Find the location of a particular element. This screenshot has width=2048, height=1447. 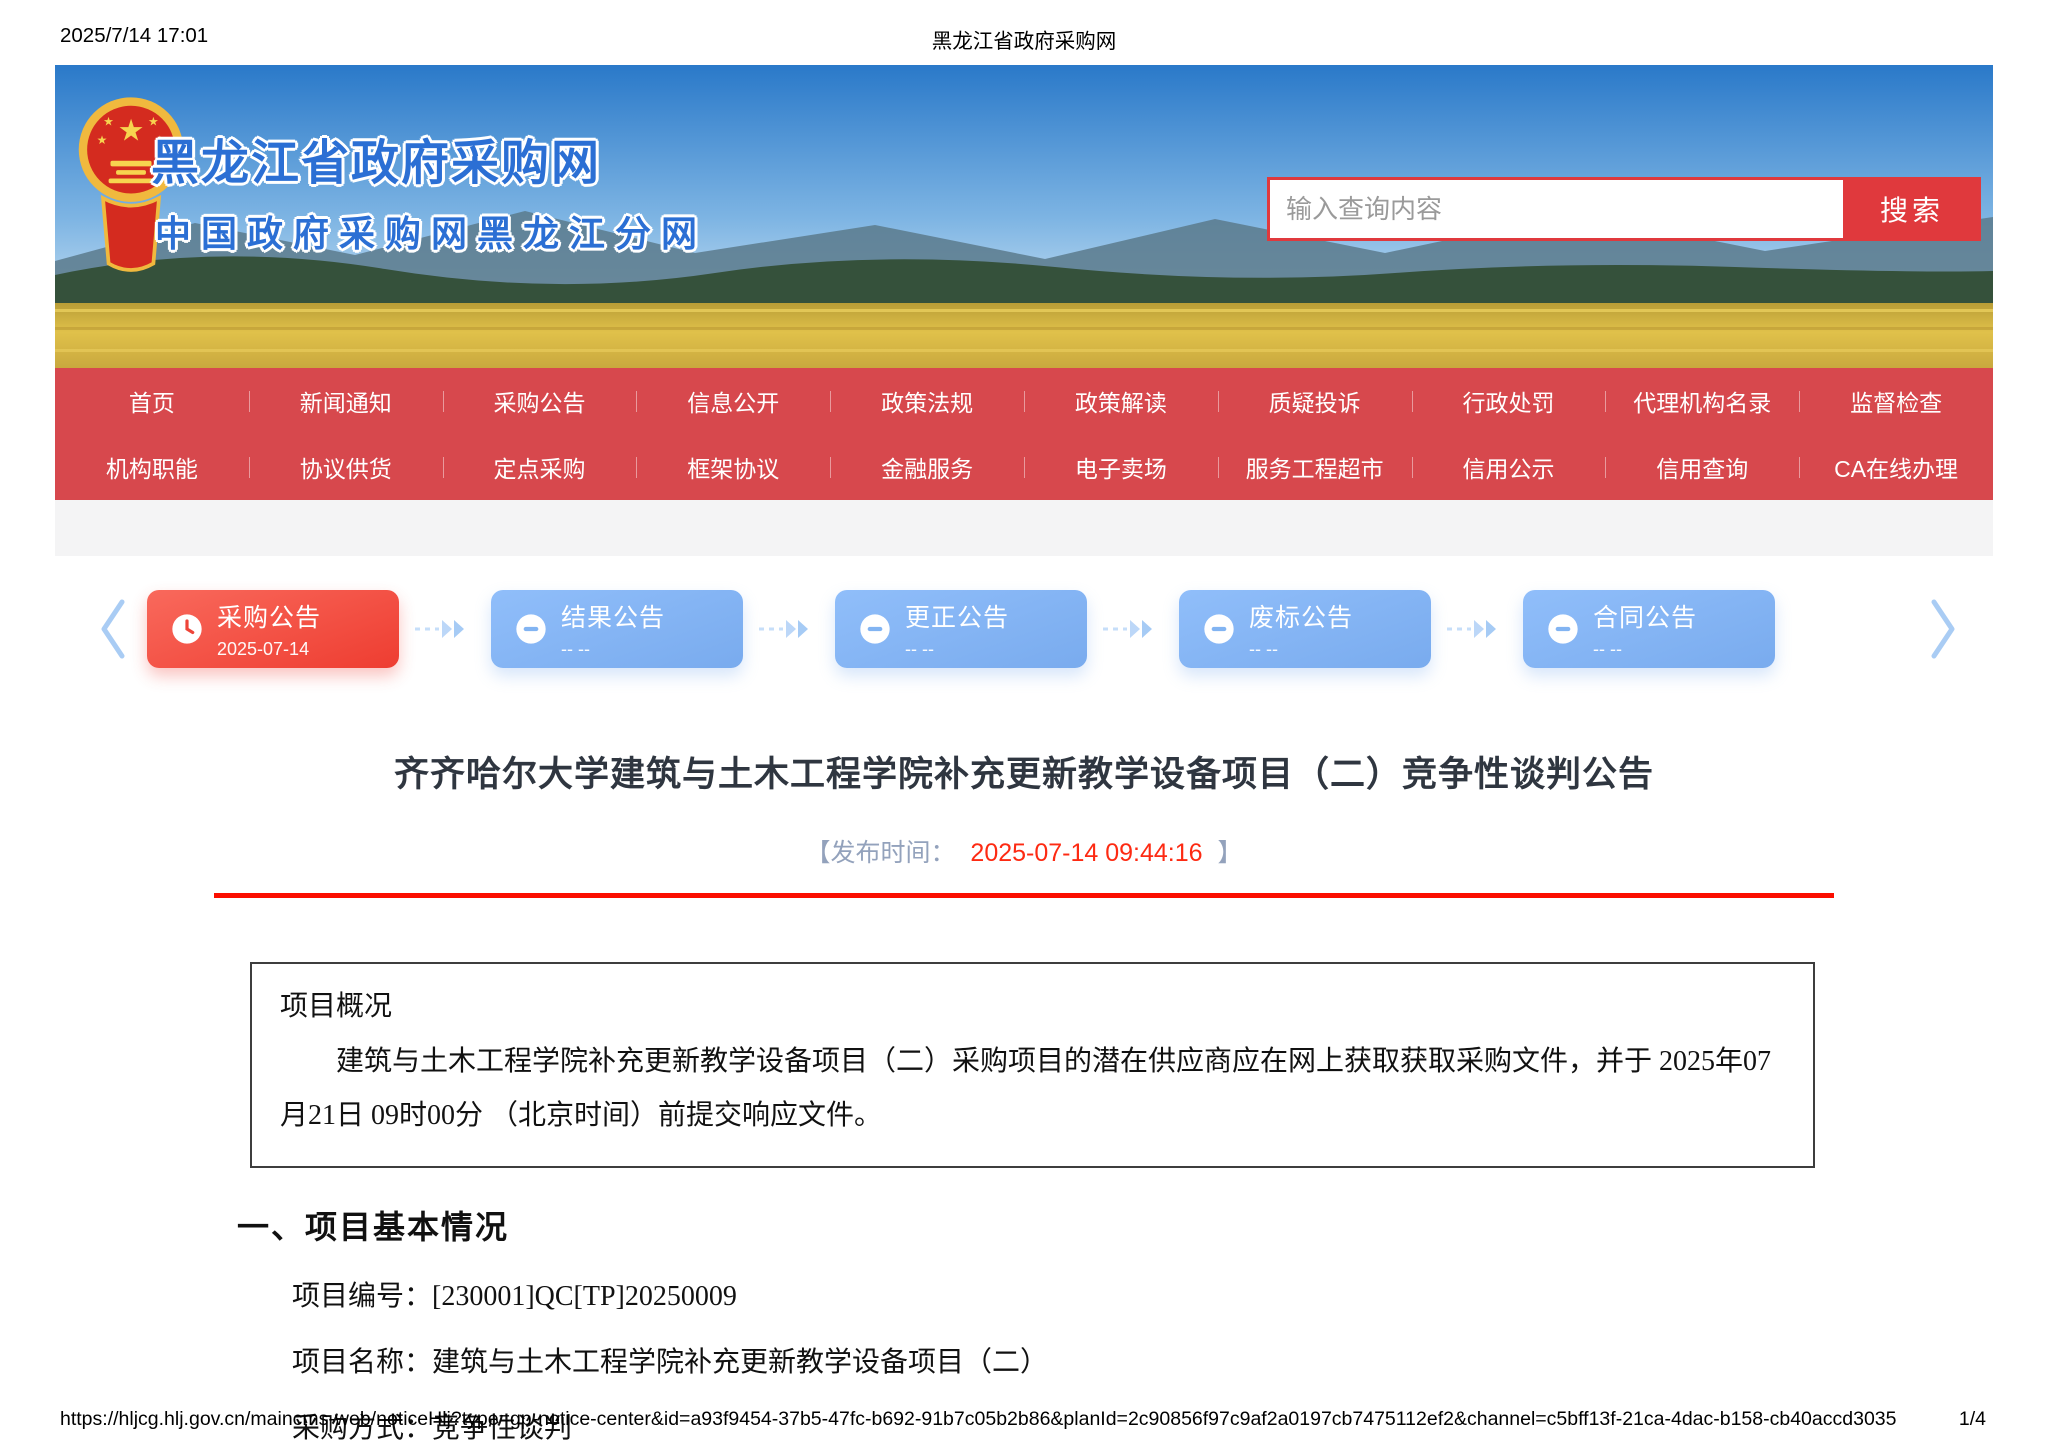

tab-label: 结果公告 is located at coordinates (613, 618).